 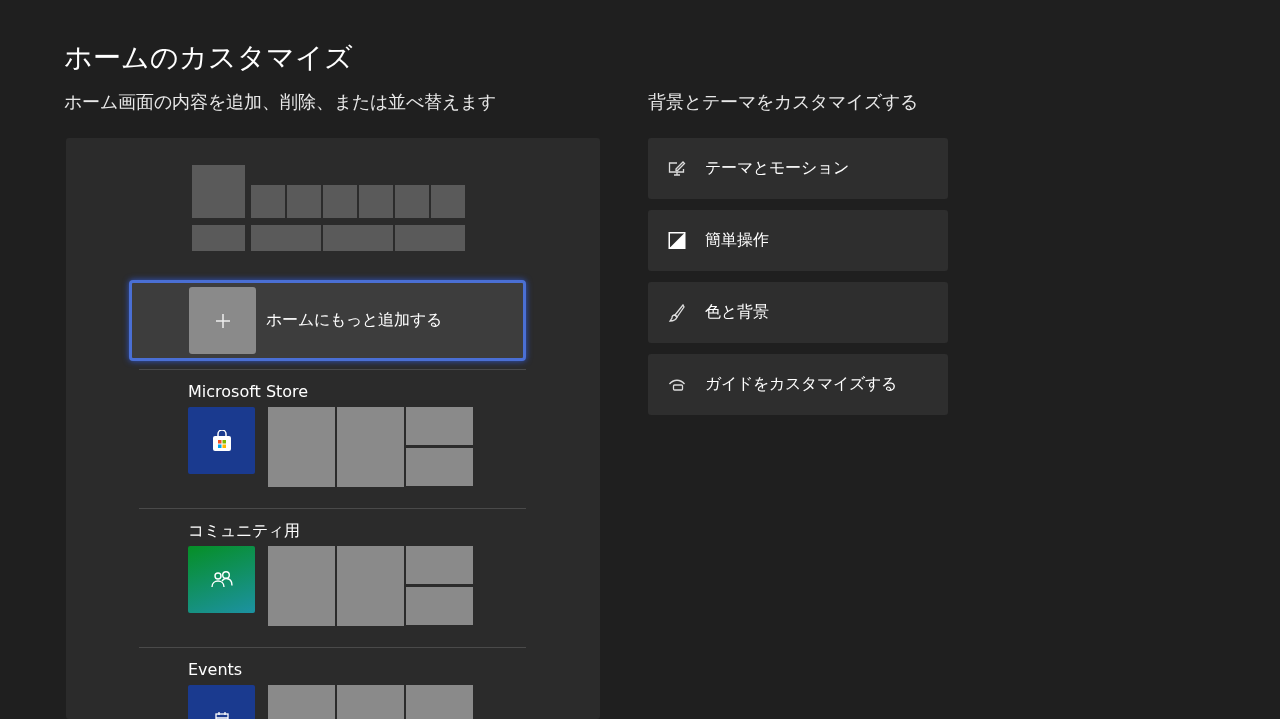 What do you see at coordinates (280, 102) in the screenshot?
I see `page-subtitle: ホーム画面の内容を追加、削除、または並べ替えます` at bounding box center [280, 102].